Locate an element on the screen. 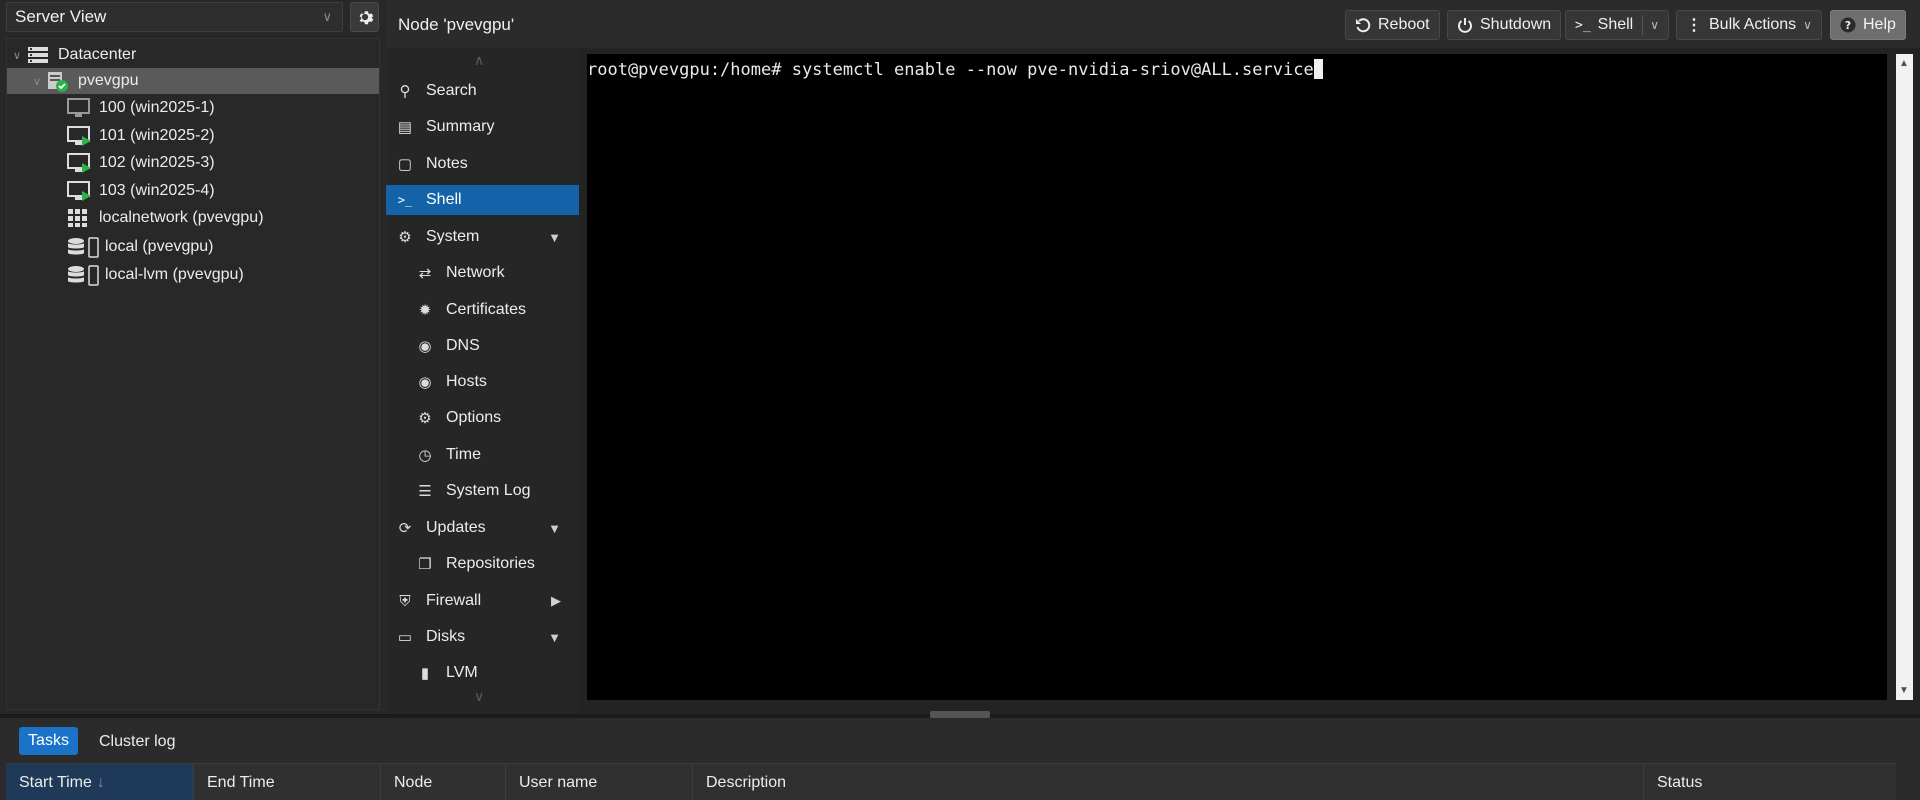 Image resolution: width=1920 pixels, height=800 pixels. nav-label: Firewall is located at coordinates (454, 600).